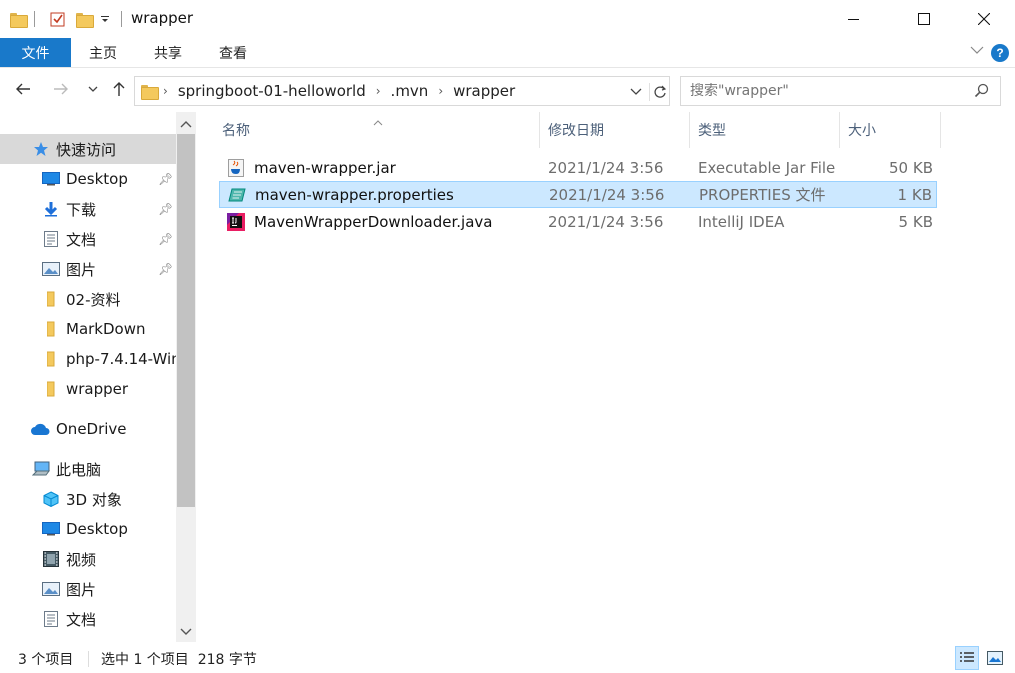 This screenshot has height=673, width=1015. I want to click on nav-item-desktop-pc: Desktop, so click(88, 529).